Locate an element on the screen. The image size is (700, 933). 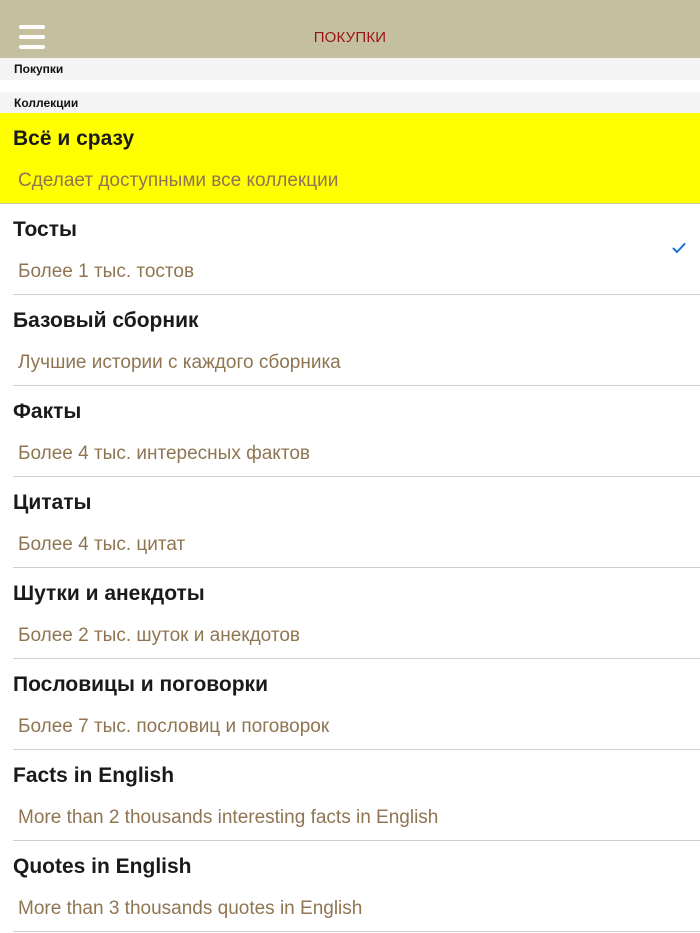
item-subtitle: Более 1 тыс. тостов is located at coordinates (106, 271).